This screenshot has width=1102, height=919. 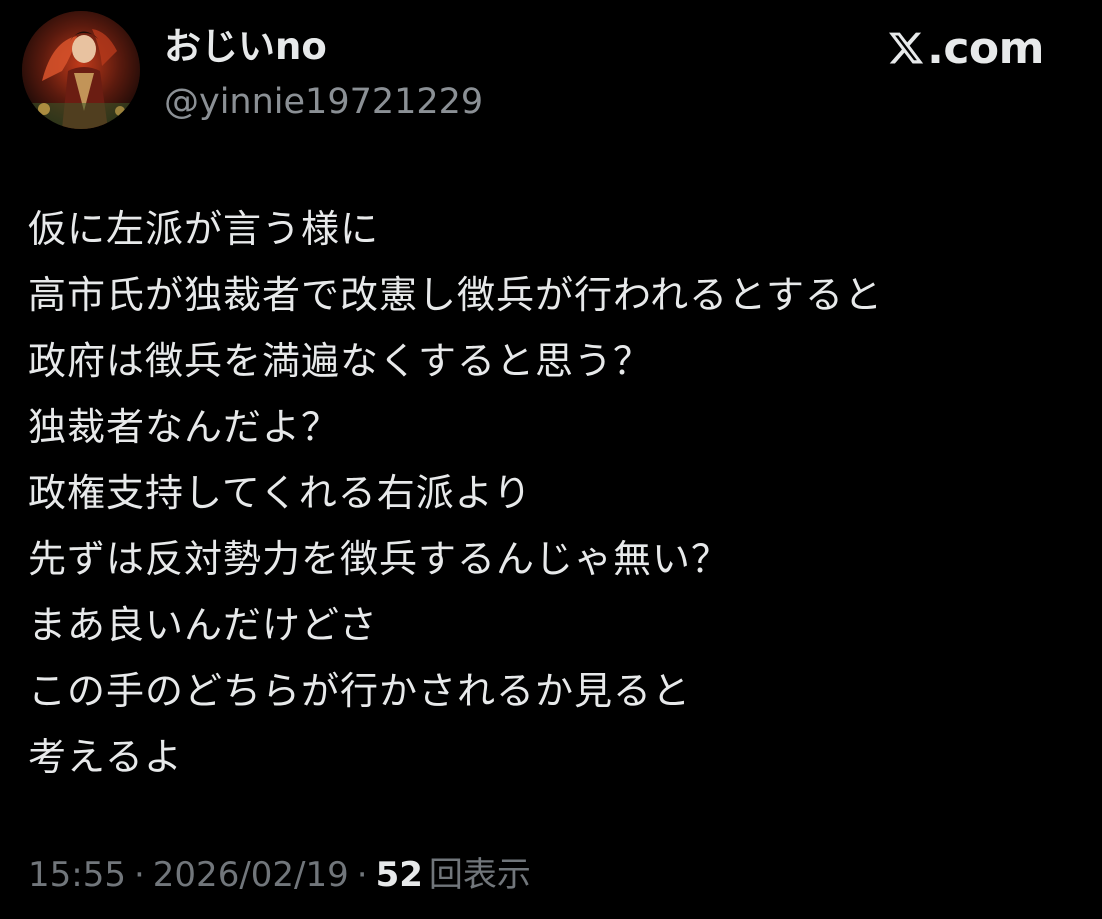 I want to click on avatar, so click(x=81, y=70).